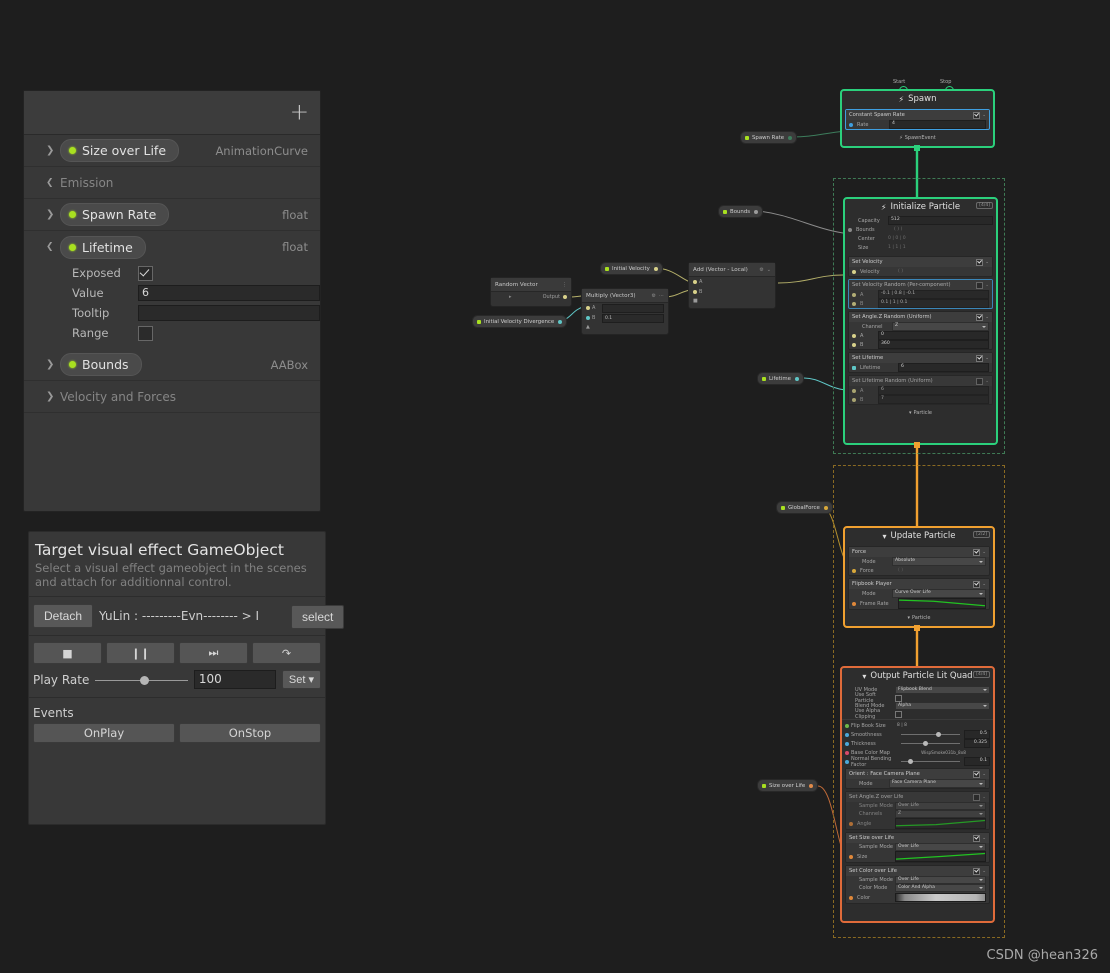 This screenshot has height=973, width=1110. I want to click on settings-icon: ⚙, so click(654, 296).